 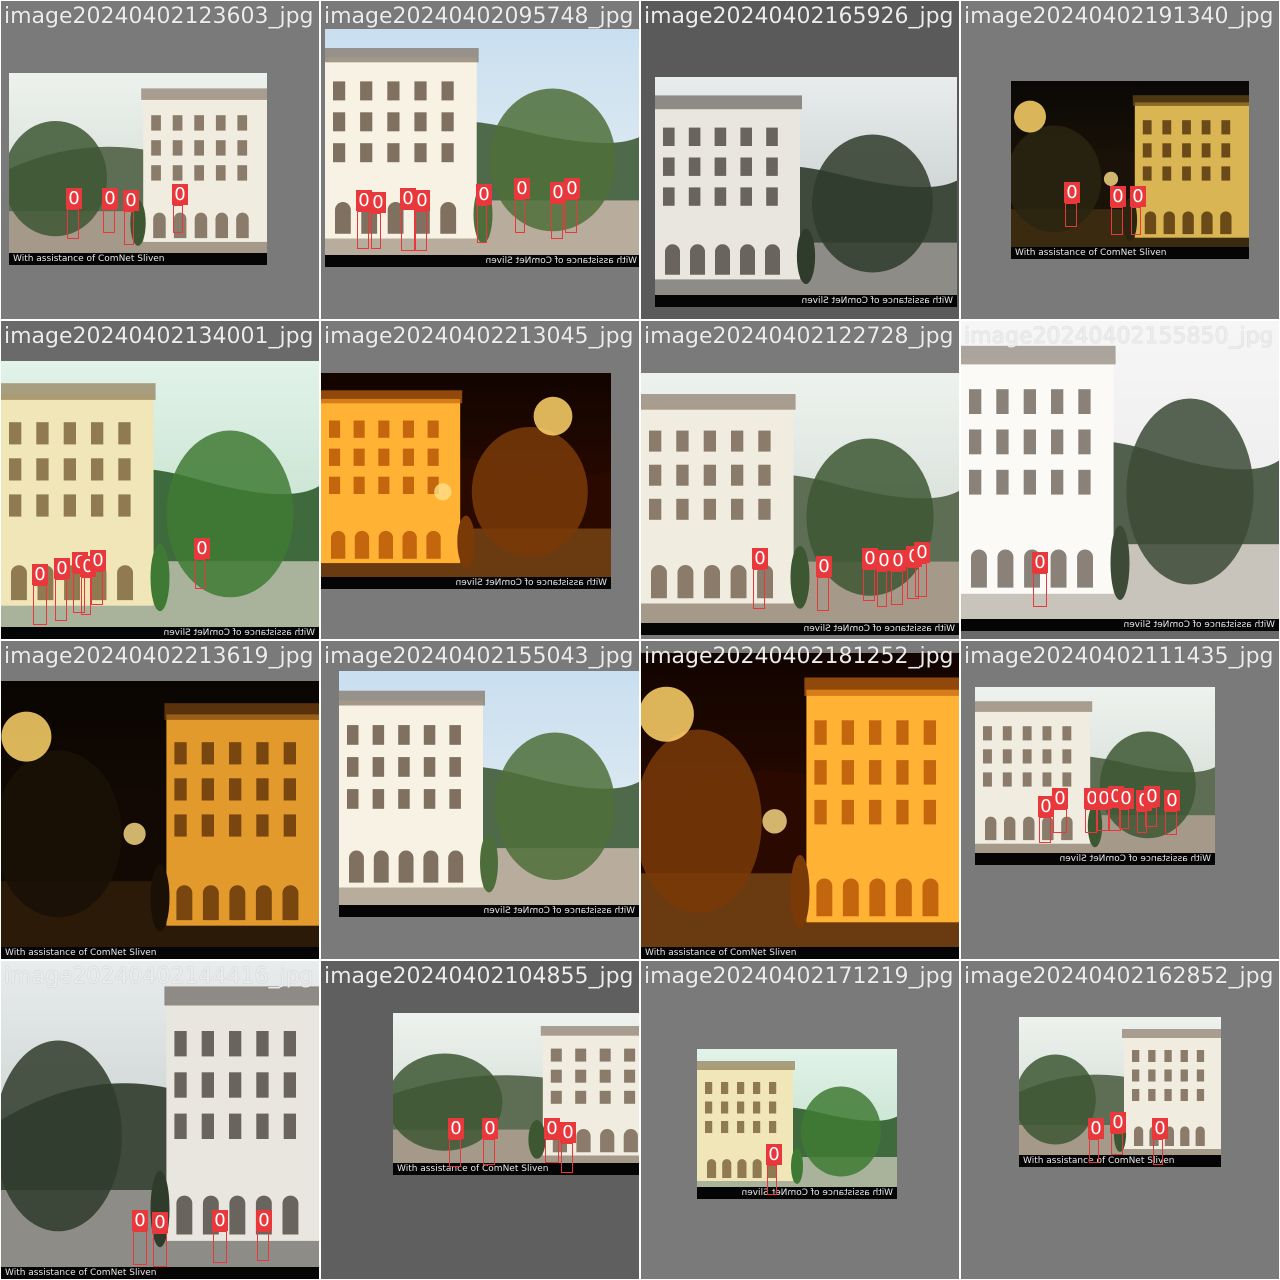 What do you see at coordinates (1119, 976) in the screenshot?
I see `tile-filename-label: image20240402162852_jpg` at bounding box center [1119, 976].